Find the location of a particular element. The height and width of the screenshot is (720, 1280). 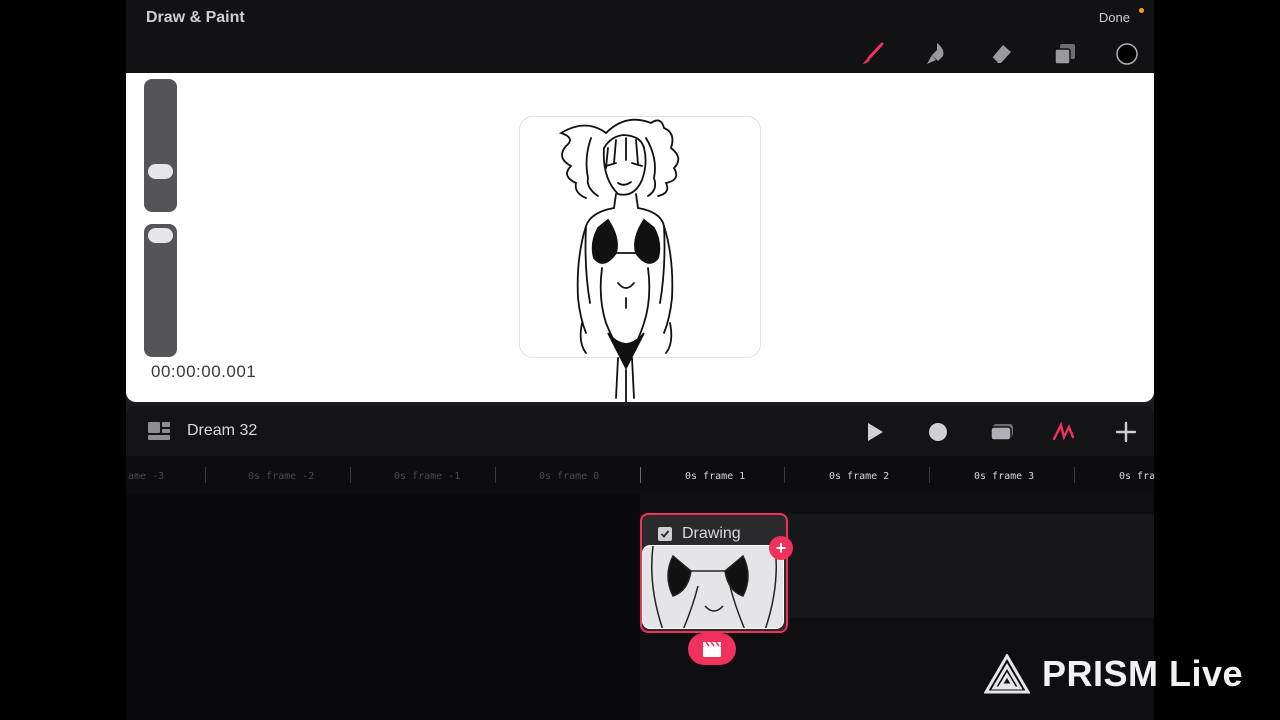

timecode: 00:00:00.001 is located at coordinates (204, 371).